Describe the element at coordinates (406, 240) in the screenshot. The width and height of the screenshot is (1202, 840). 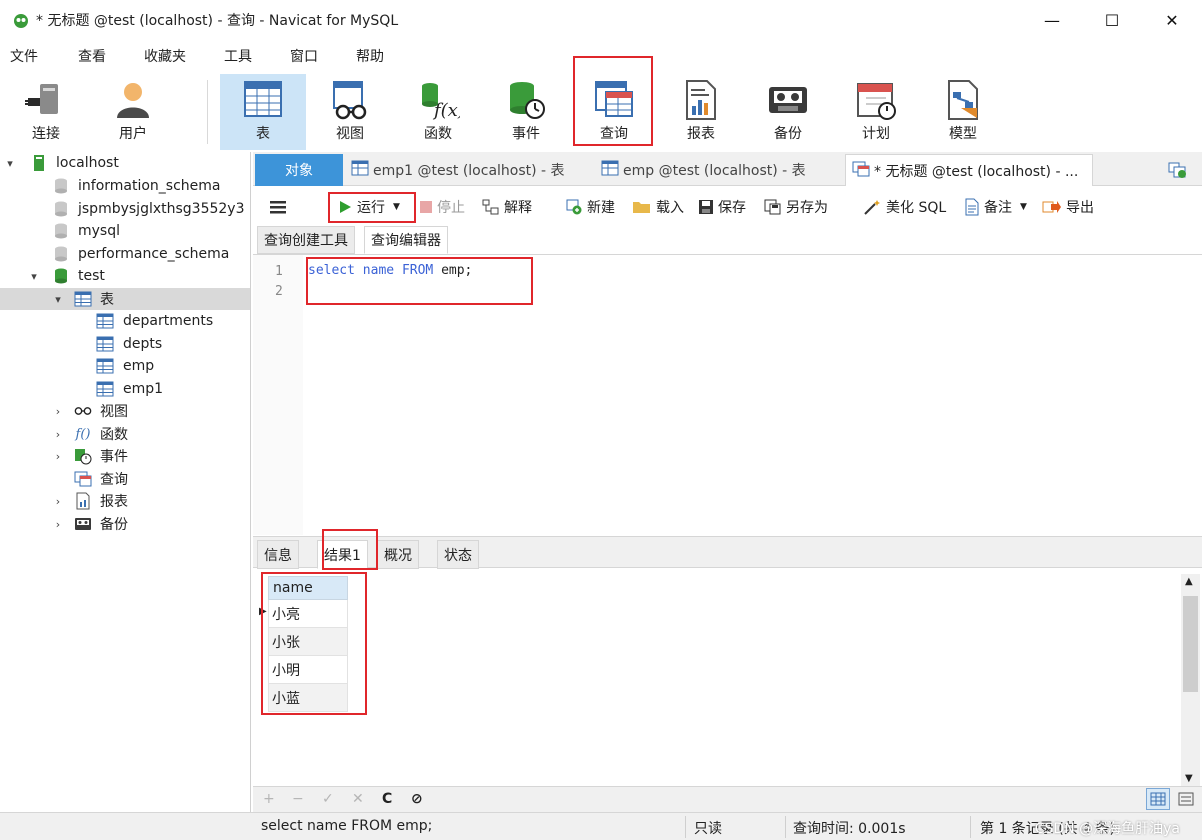
I see `tab-query-editor: 查询编辑器` at that location.